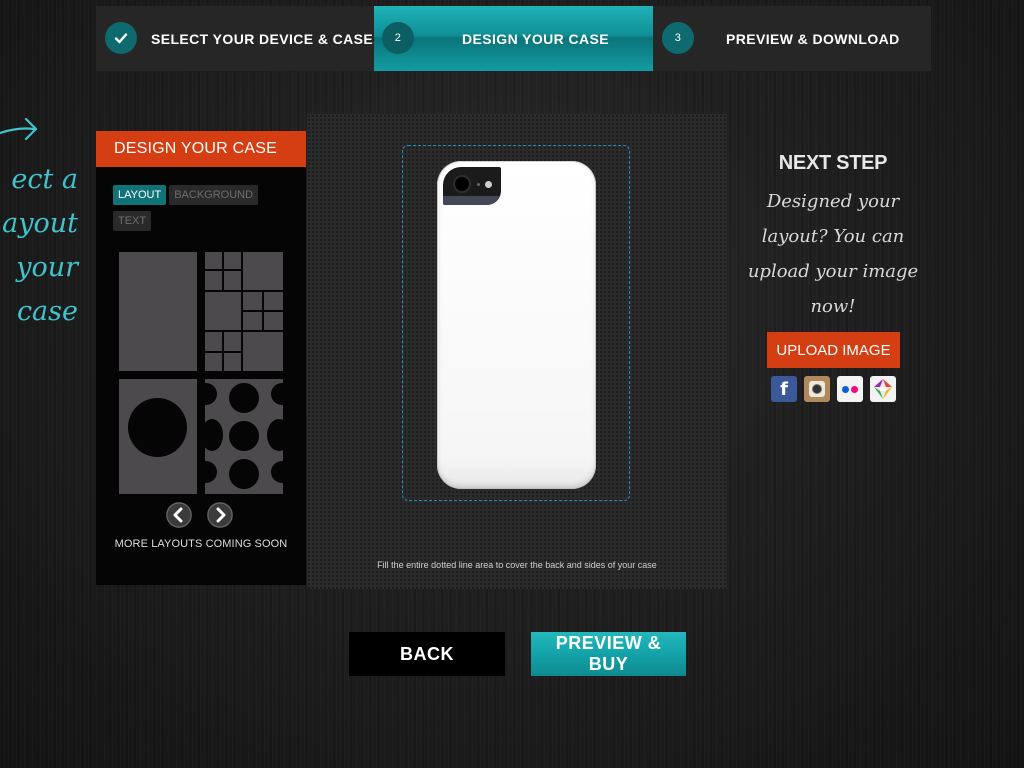 The image size is (1024, 768). I want to click on chevron-left-icon, so click(179, 515).